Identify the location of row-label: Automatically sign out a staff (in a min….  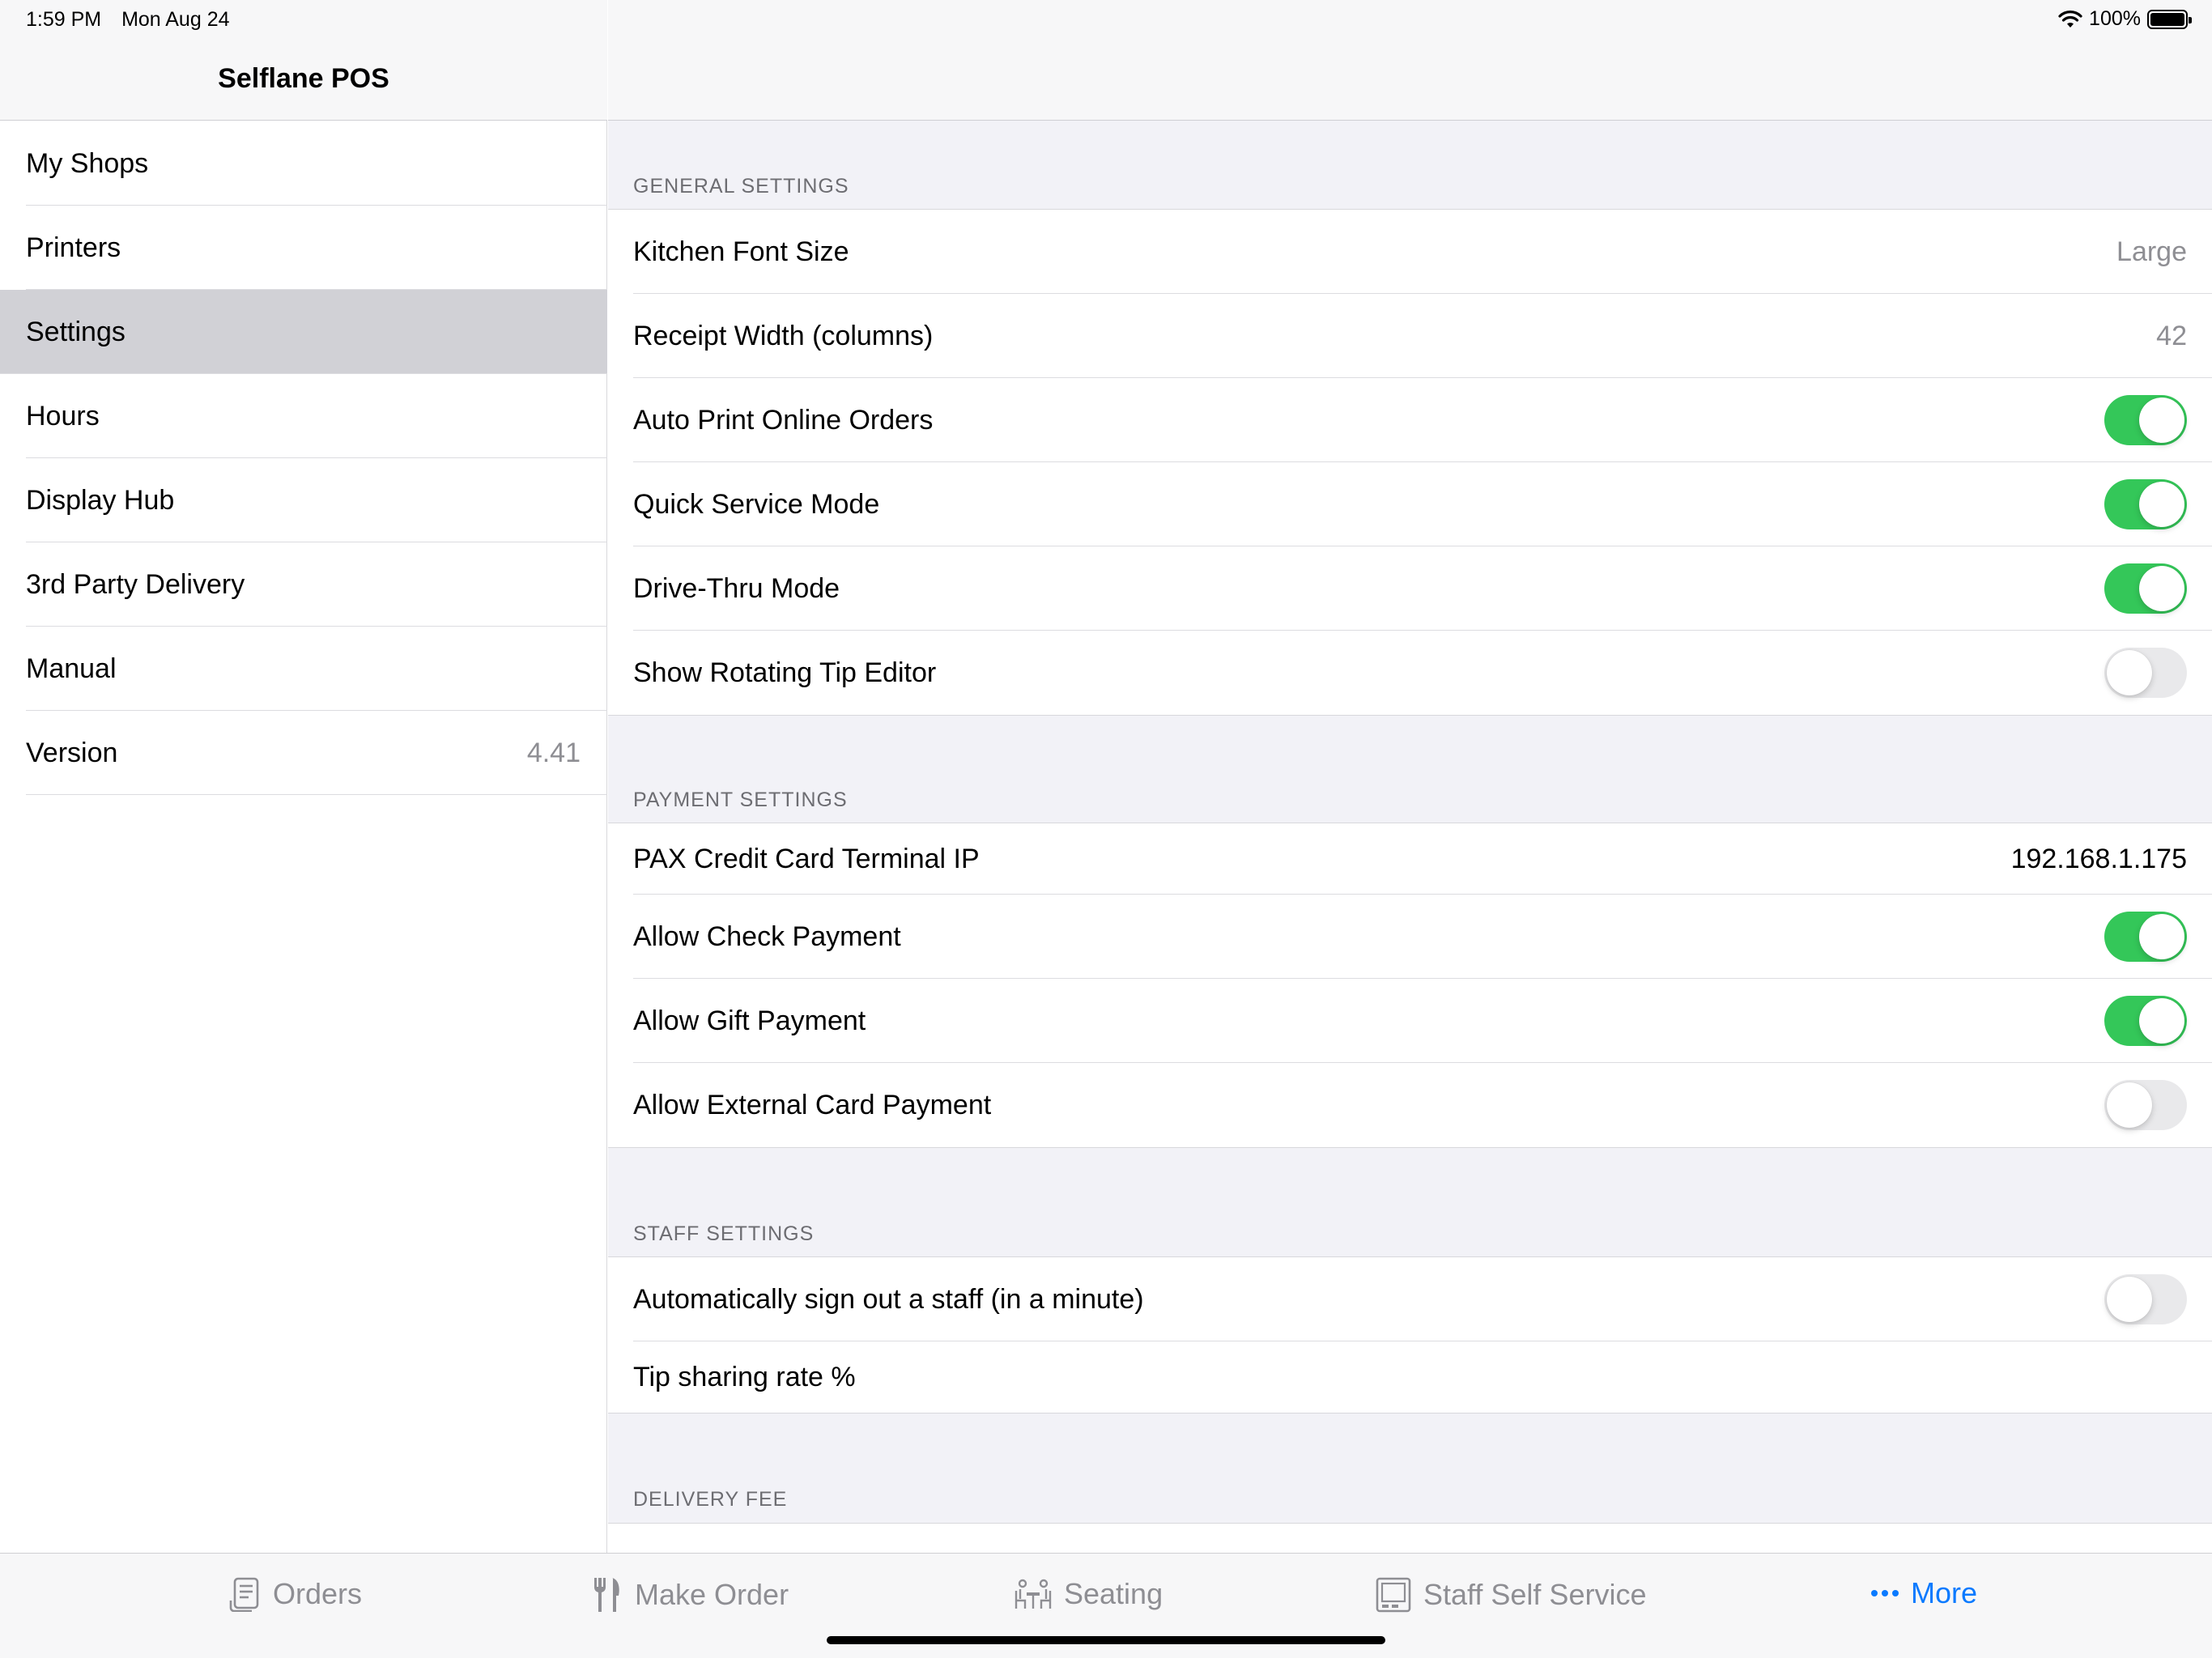
(889, 1299).